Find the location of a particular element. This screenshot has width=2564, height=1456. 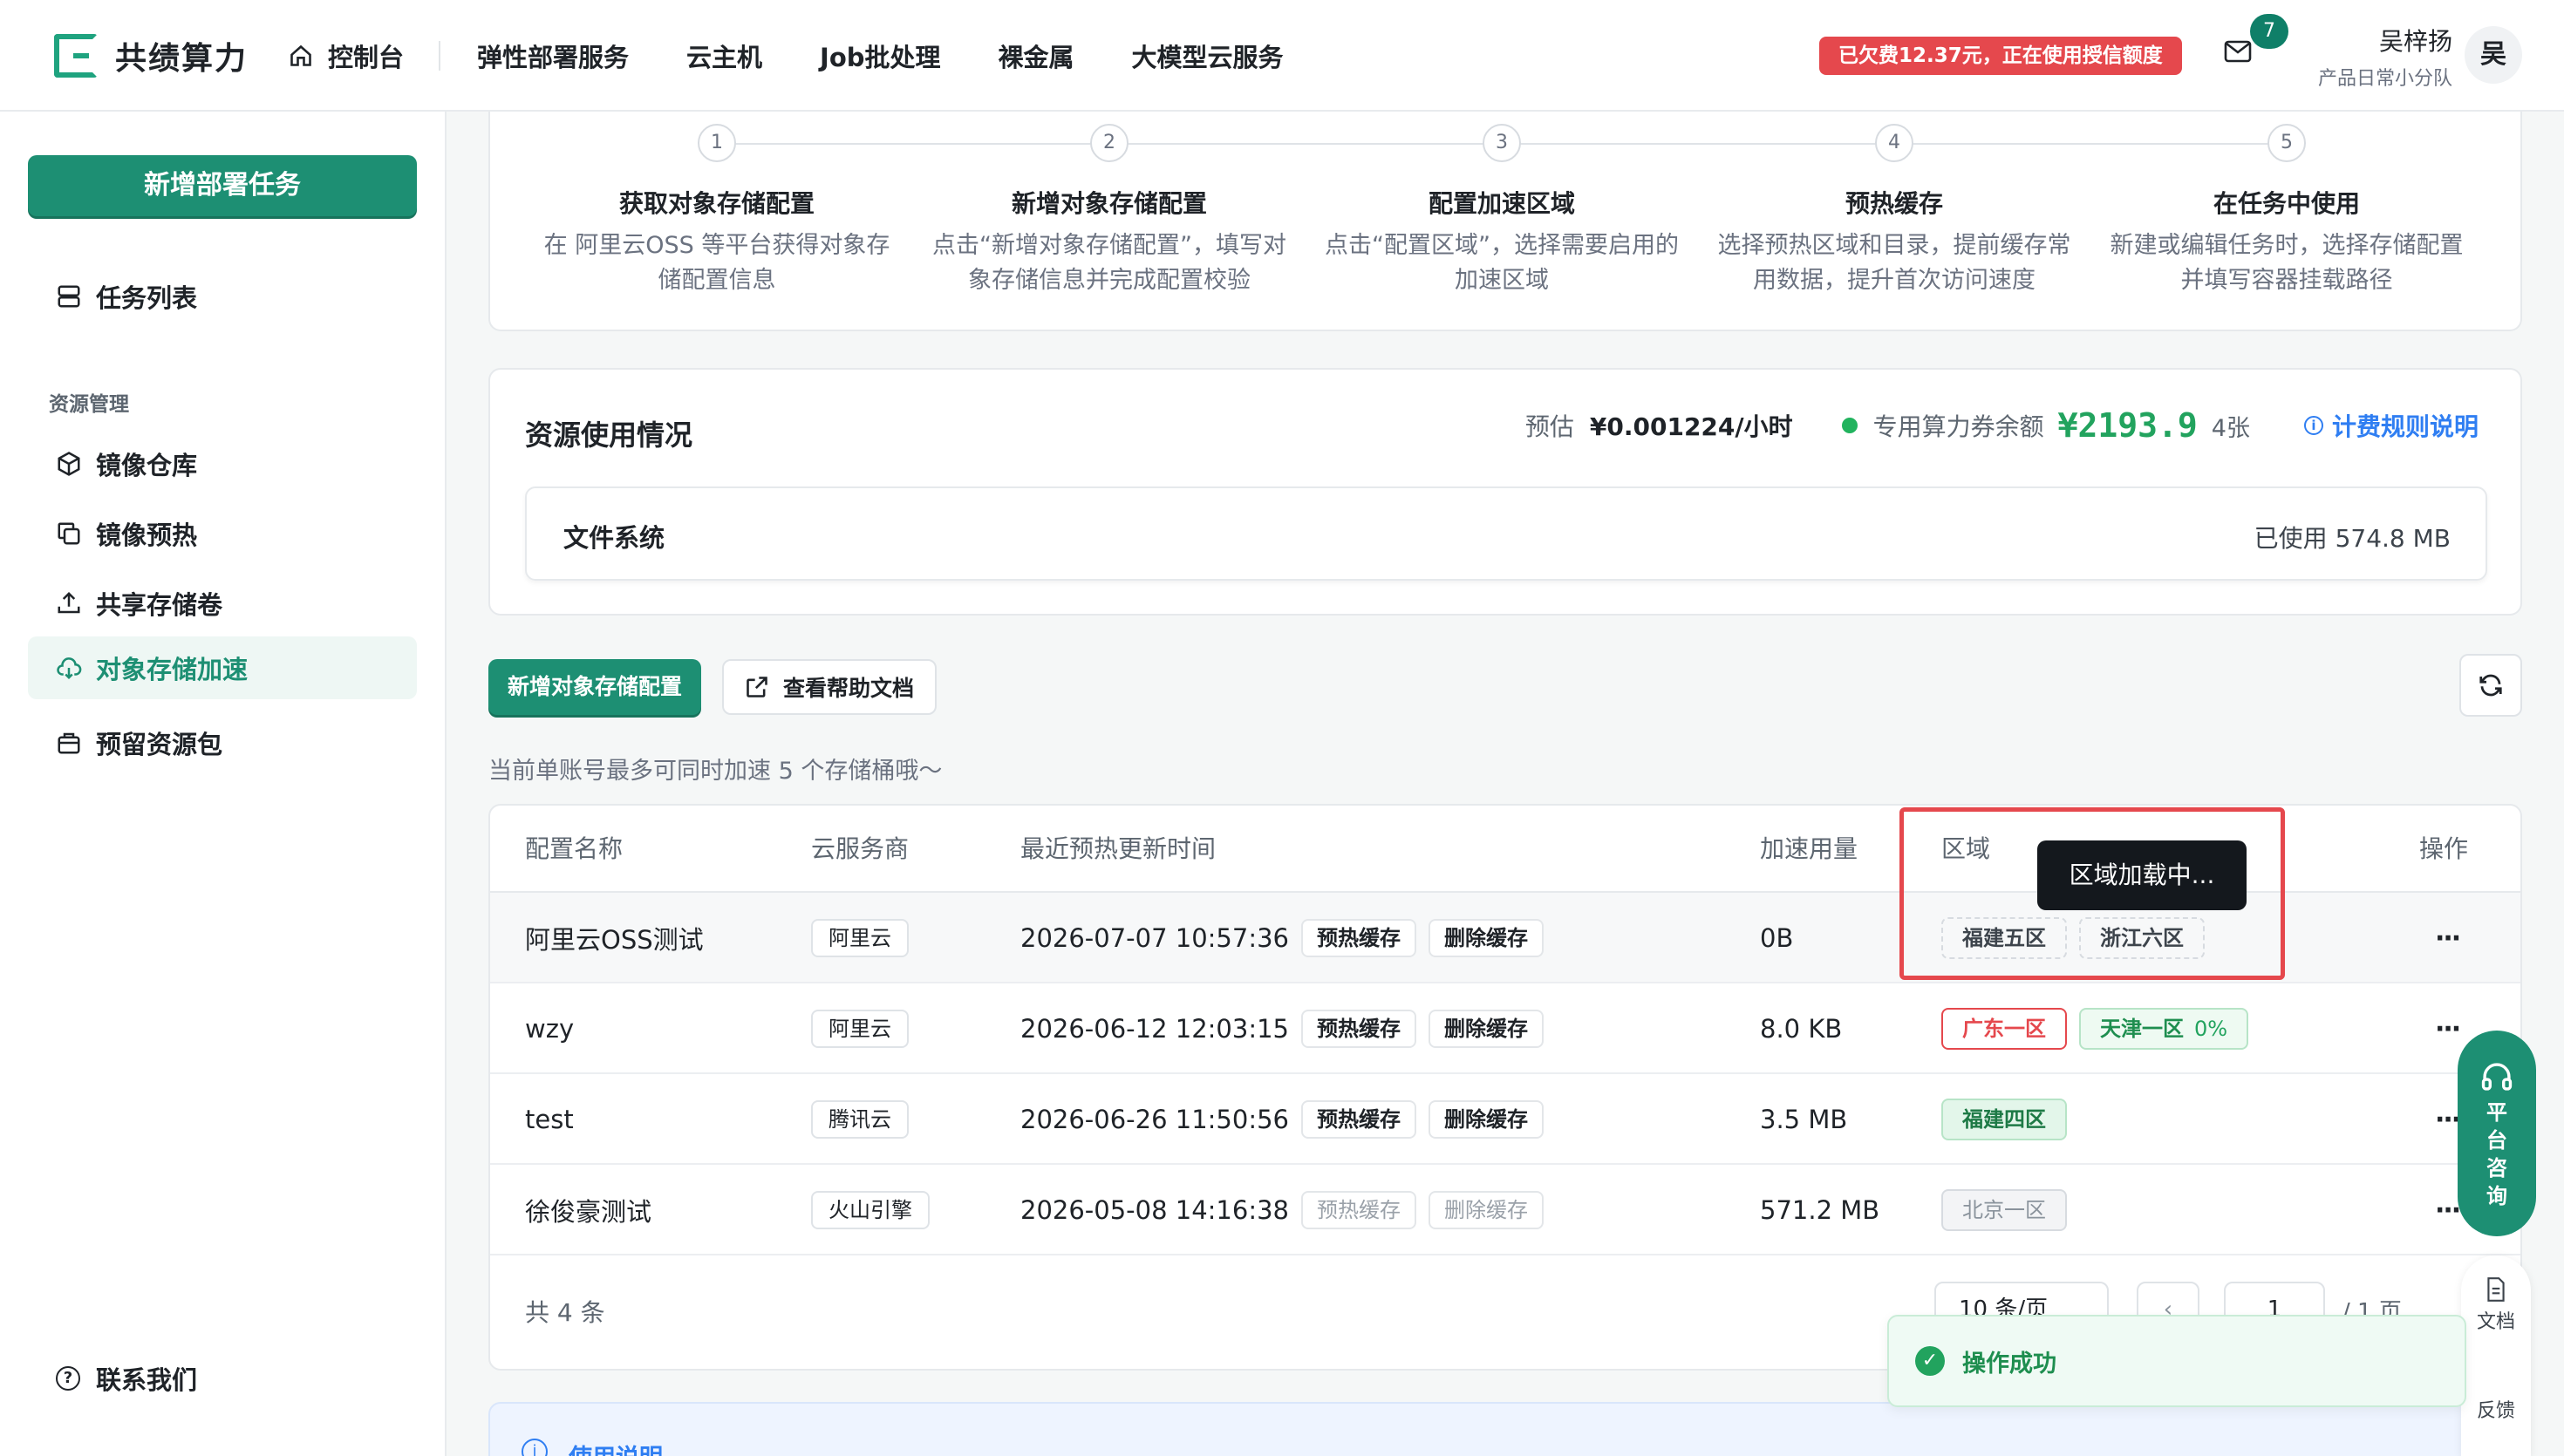

platform-consult-button: 平台咨询 is located at coordinates (2497, 1133).